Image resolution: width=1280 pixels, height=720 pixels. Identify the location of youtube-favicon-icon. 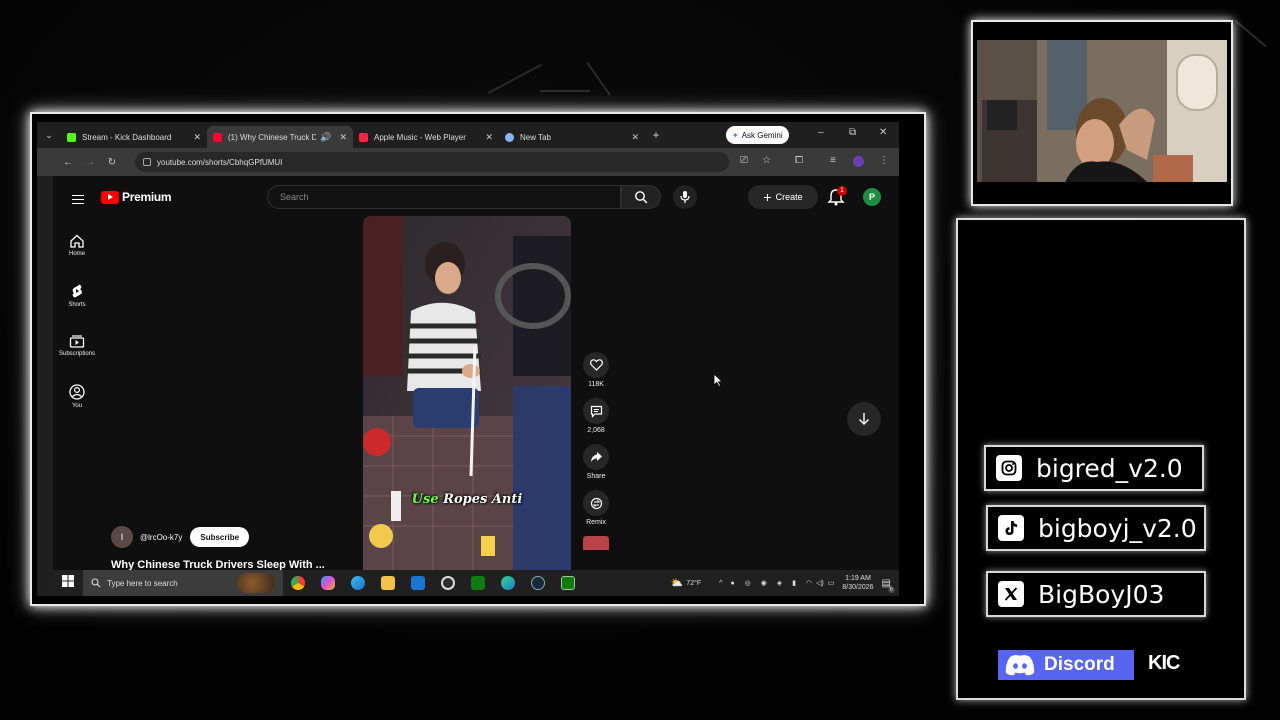
(217, 137).